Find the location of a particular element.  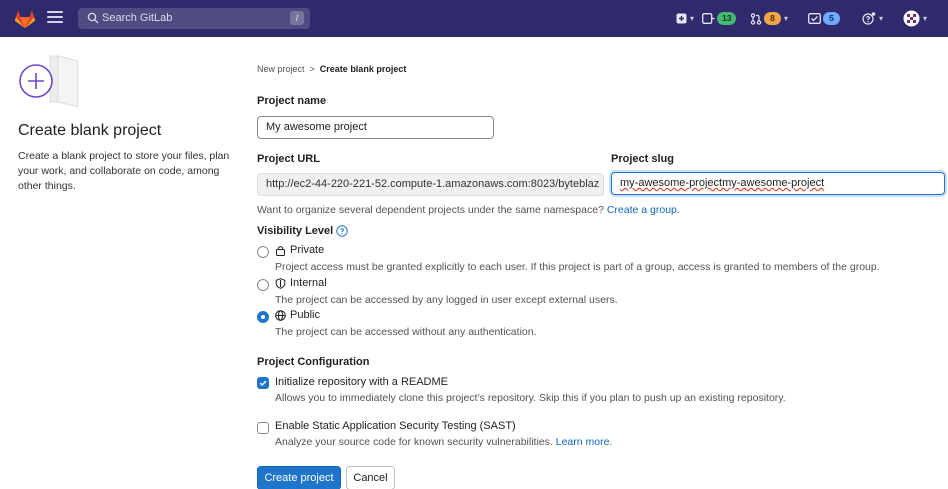

create-group-link: Create a group. is located at coordinates (643, 210).